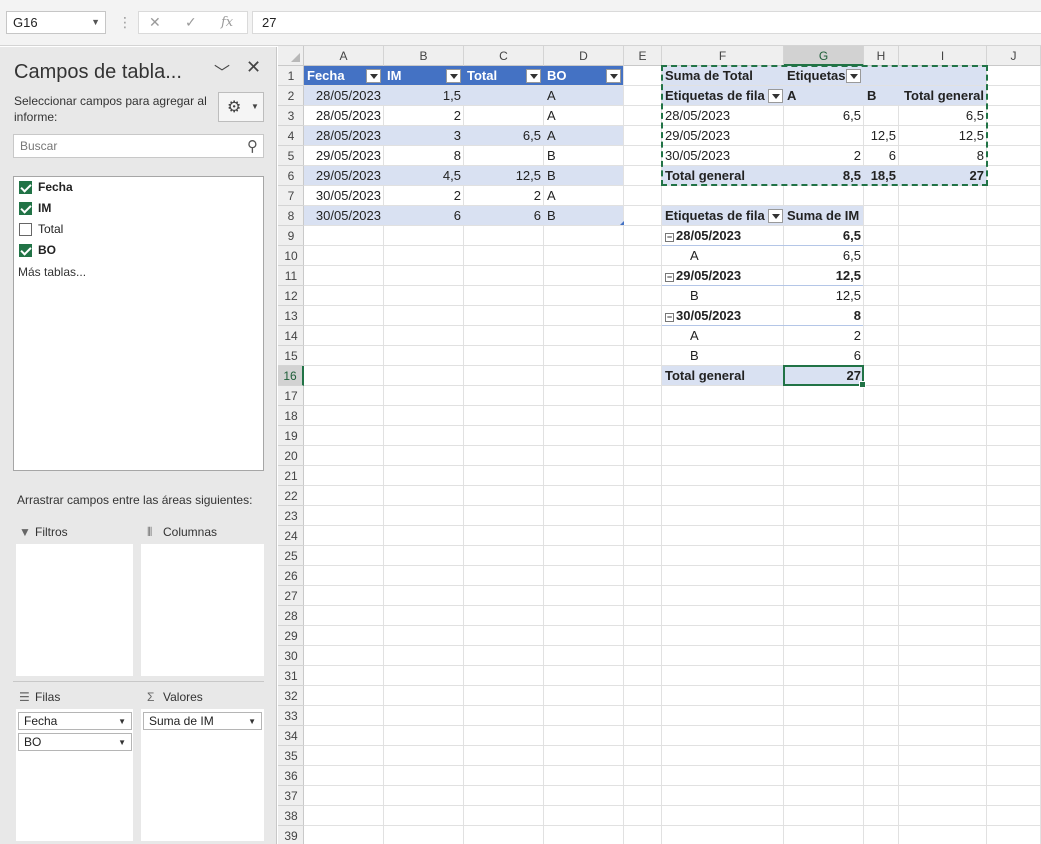 The image size is (1041, 844). I want to click on pivot2-value-cell: 8, so click(824, 316).